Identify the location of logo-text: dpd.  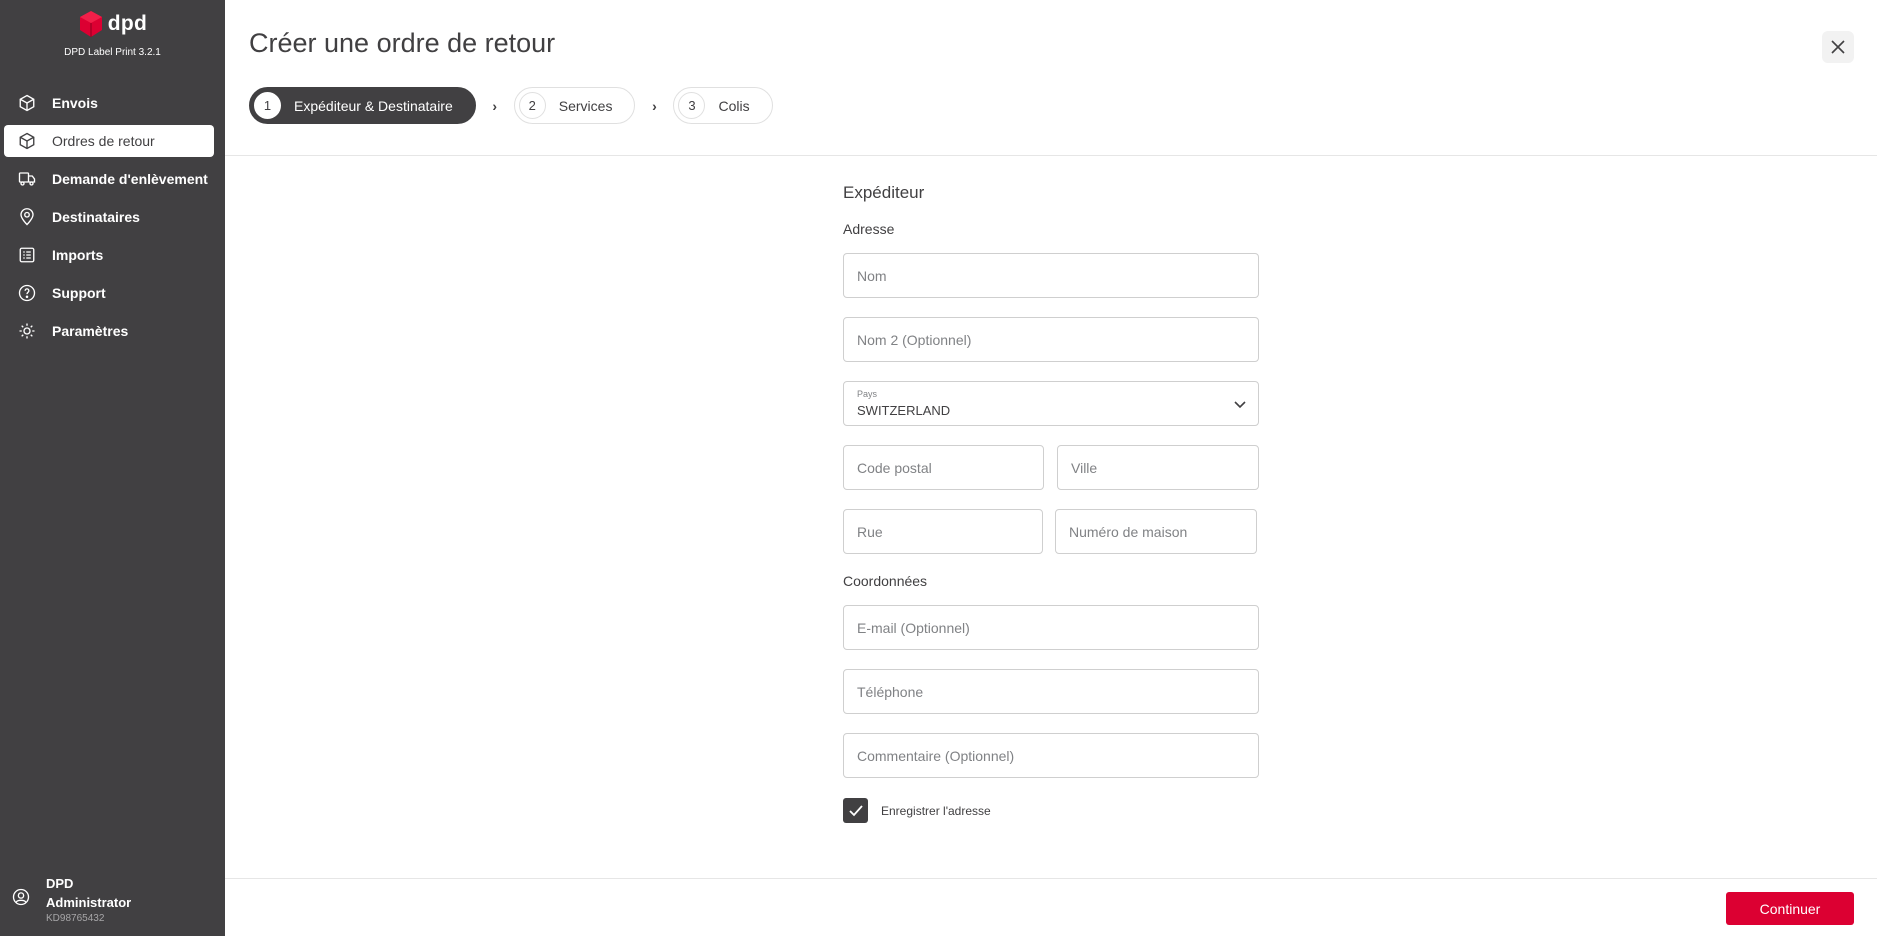
(127, 23).